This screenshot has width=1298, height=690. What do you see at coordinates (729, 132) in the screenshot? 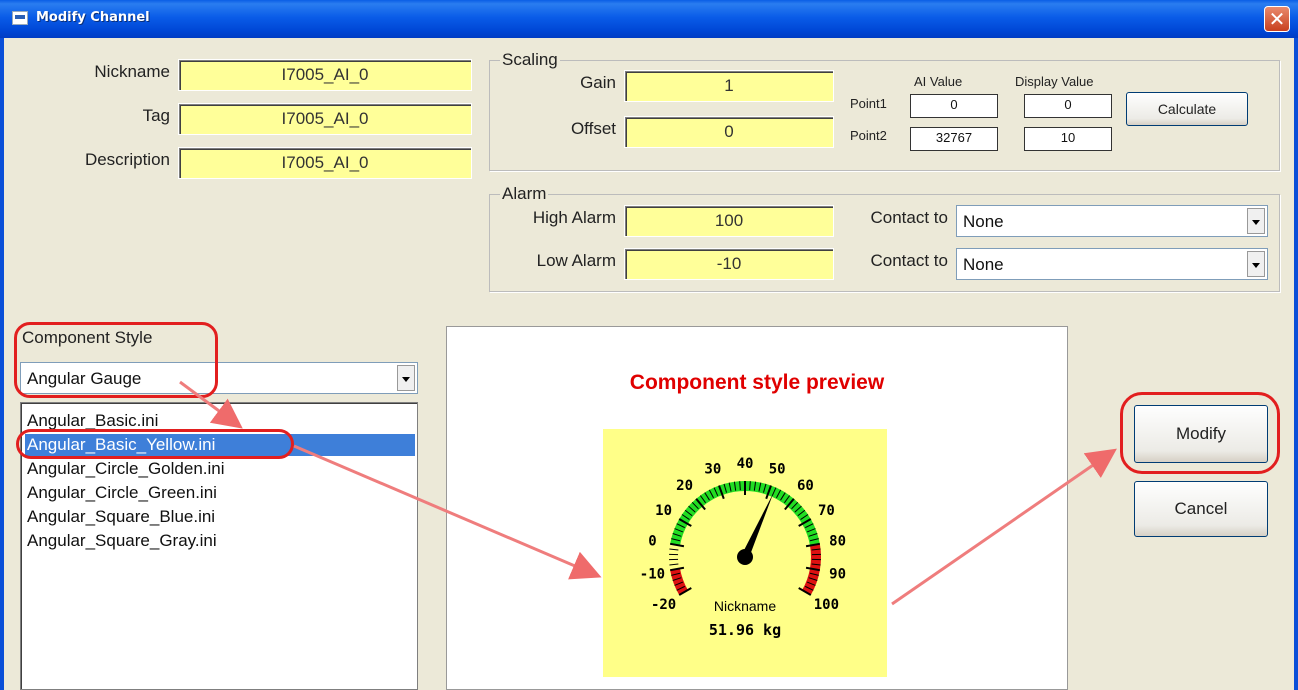
I see `offset-field: 0` at bounding box center [729, 132].